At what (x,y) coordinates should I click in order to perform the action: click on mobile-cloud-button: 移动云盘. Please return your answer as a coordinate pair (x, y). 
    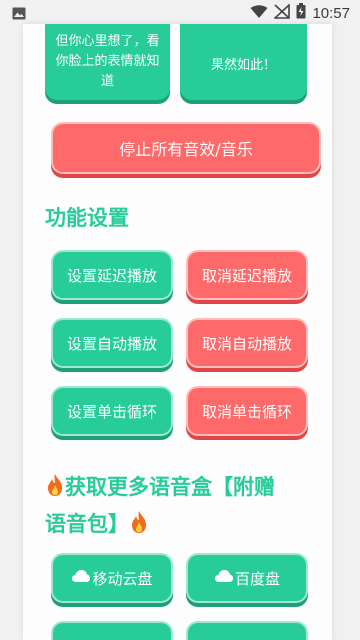
    Looking at the image, I should click on (112, 578).